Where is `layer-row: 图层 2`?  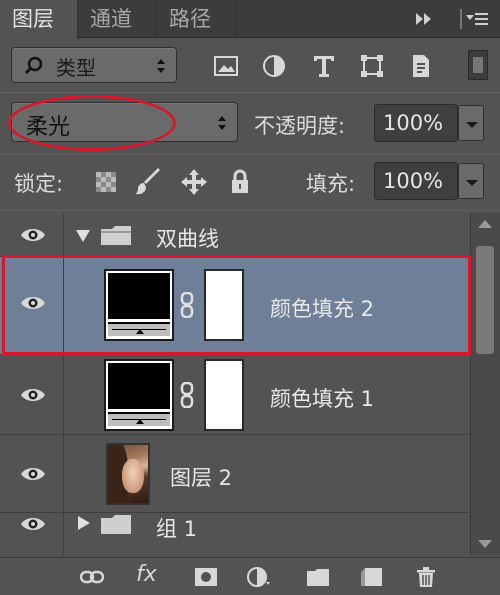 layer-row: 图层 2 is located at coordinates (235, 474).